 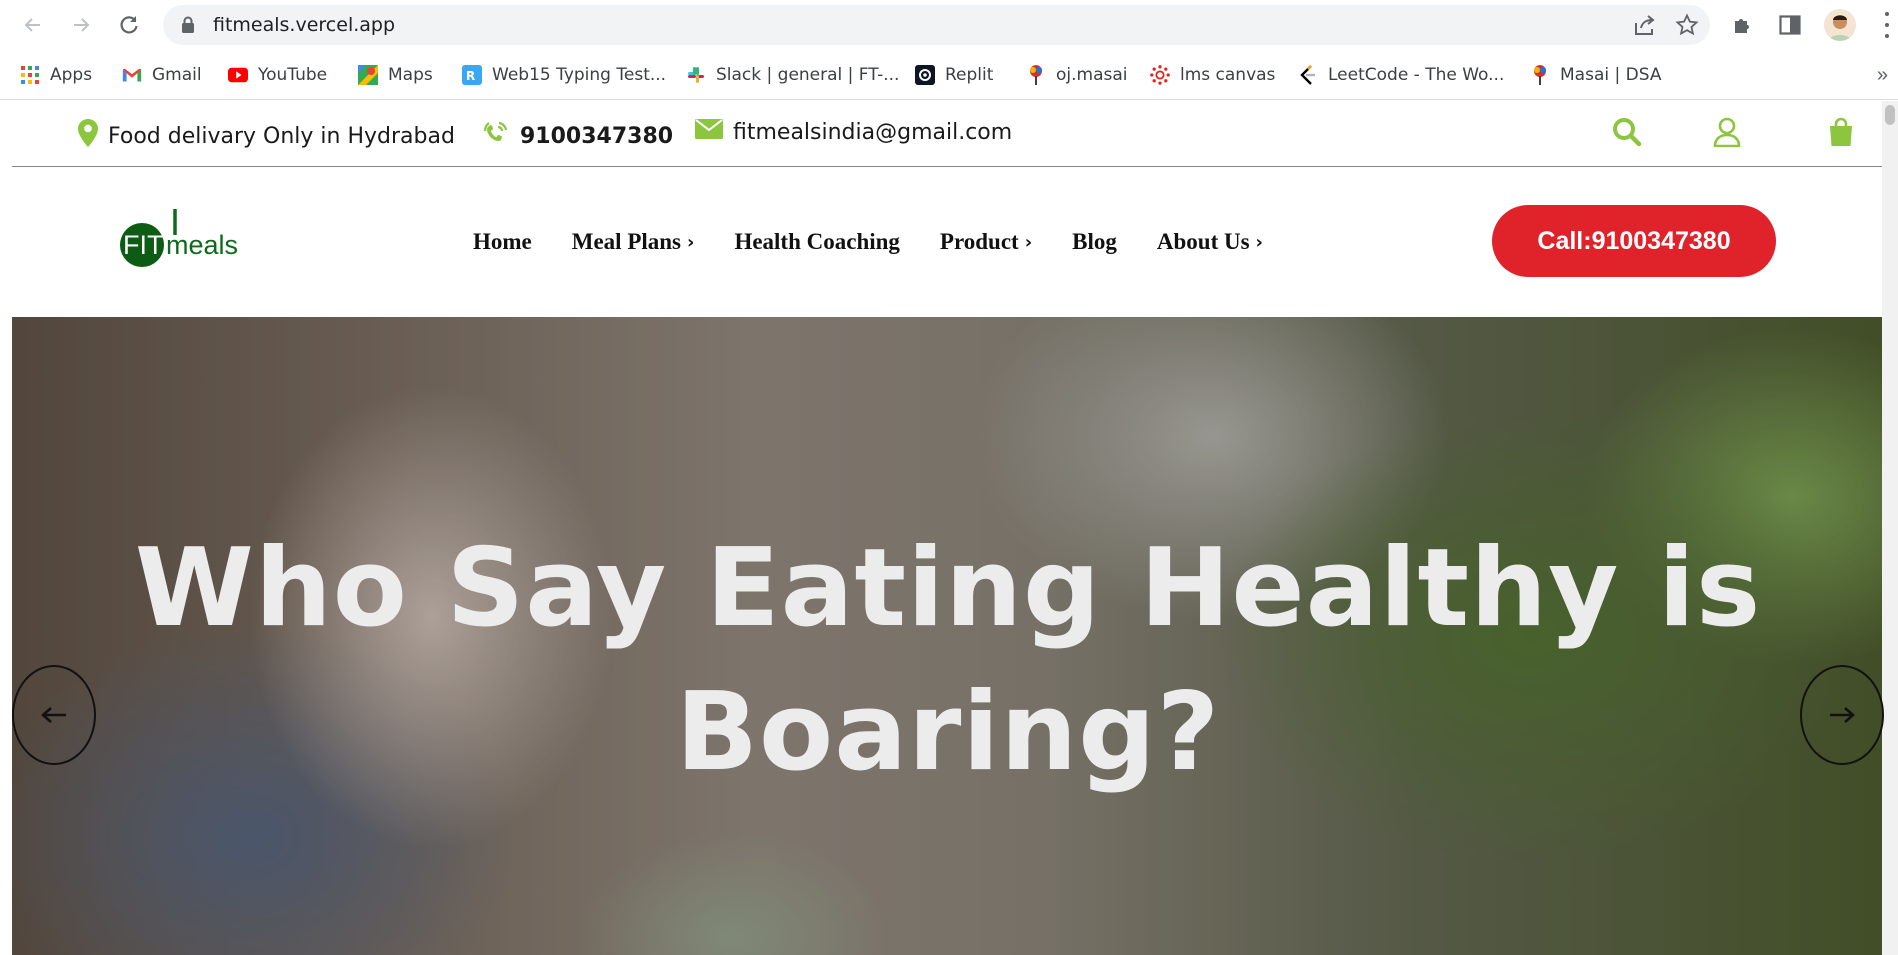 What do you see at coordinates (293, 75) in the screenshot?
I see `bookmark-label: YouTube` at bounding box center [293, 75].